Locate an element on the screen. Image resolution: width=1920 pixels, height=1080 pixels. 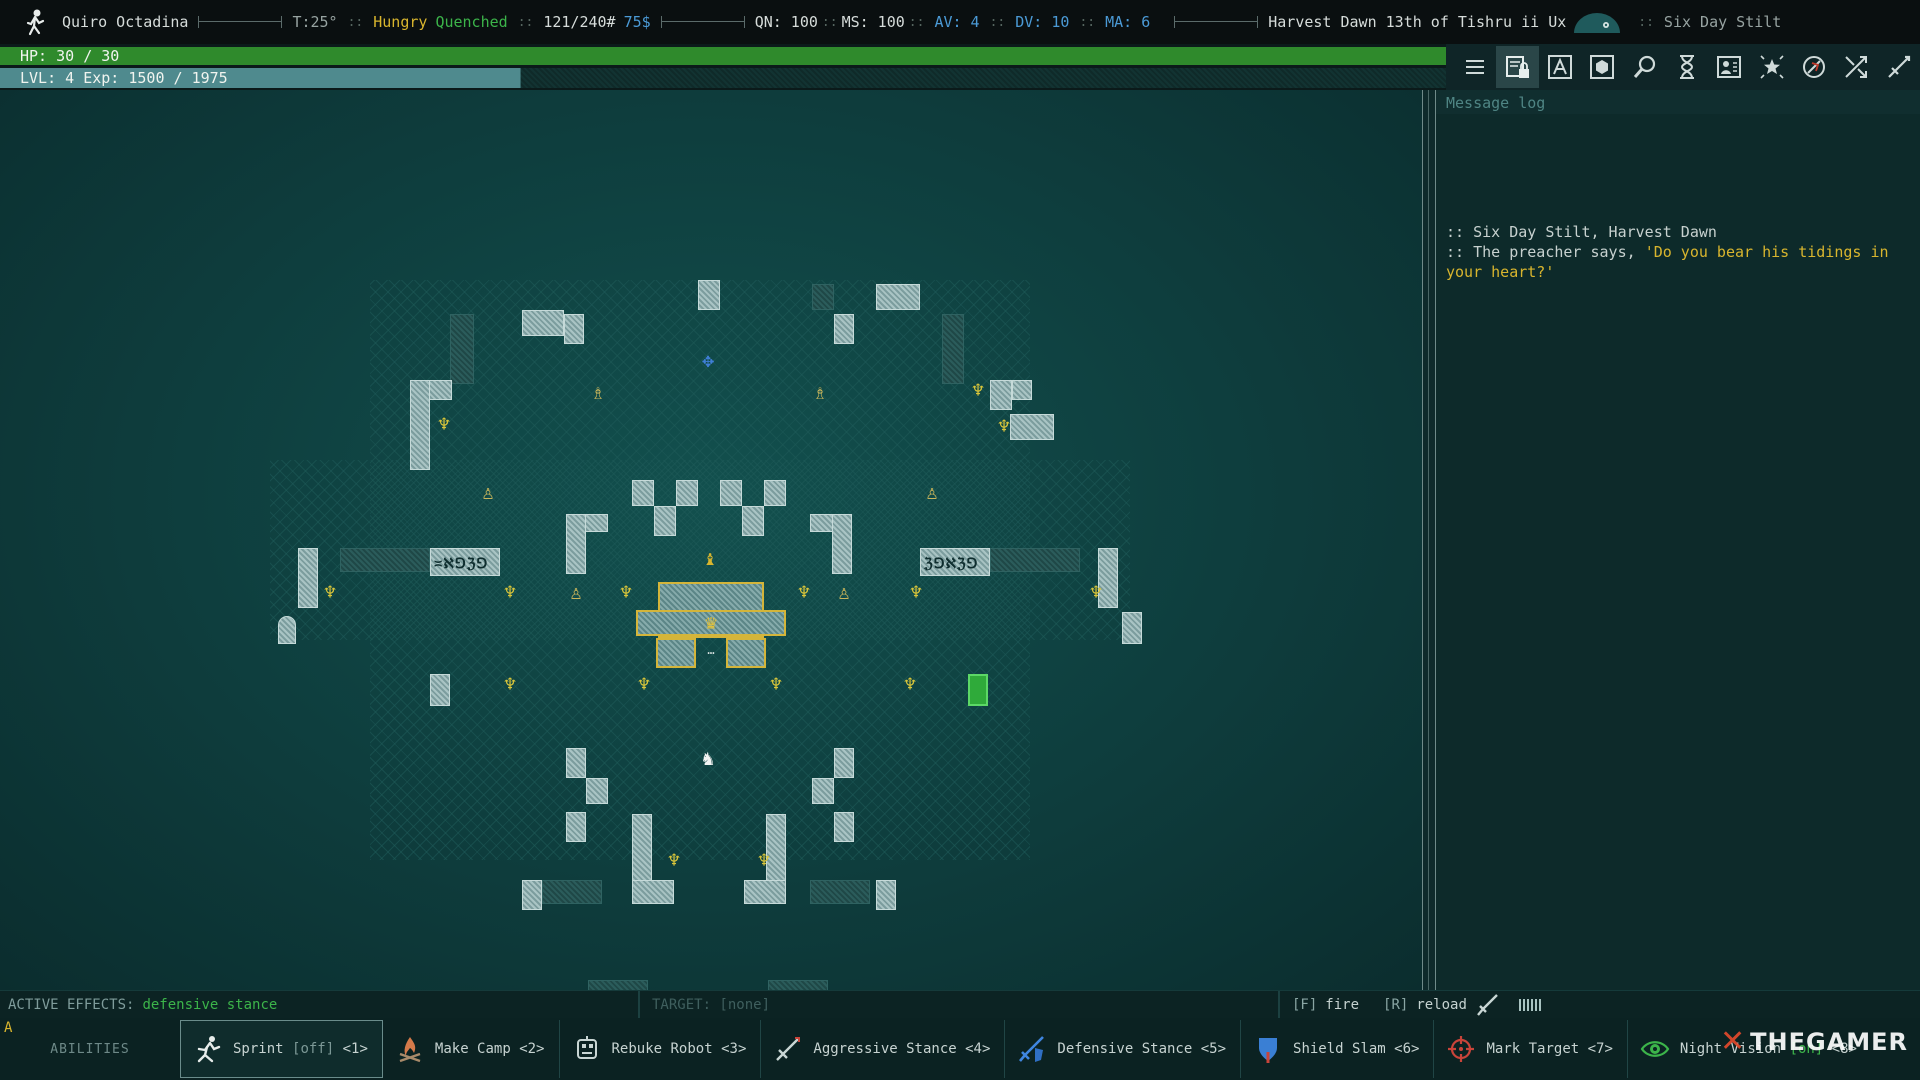
star-icon is located at coordinates (1772, 67).